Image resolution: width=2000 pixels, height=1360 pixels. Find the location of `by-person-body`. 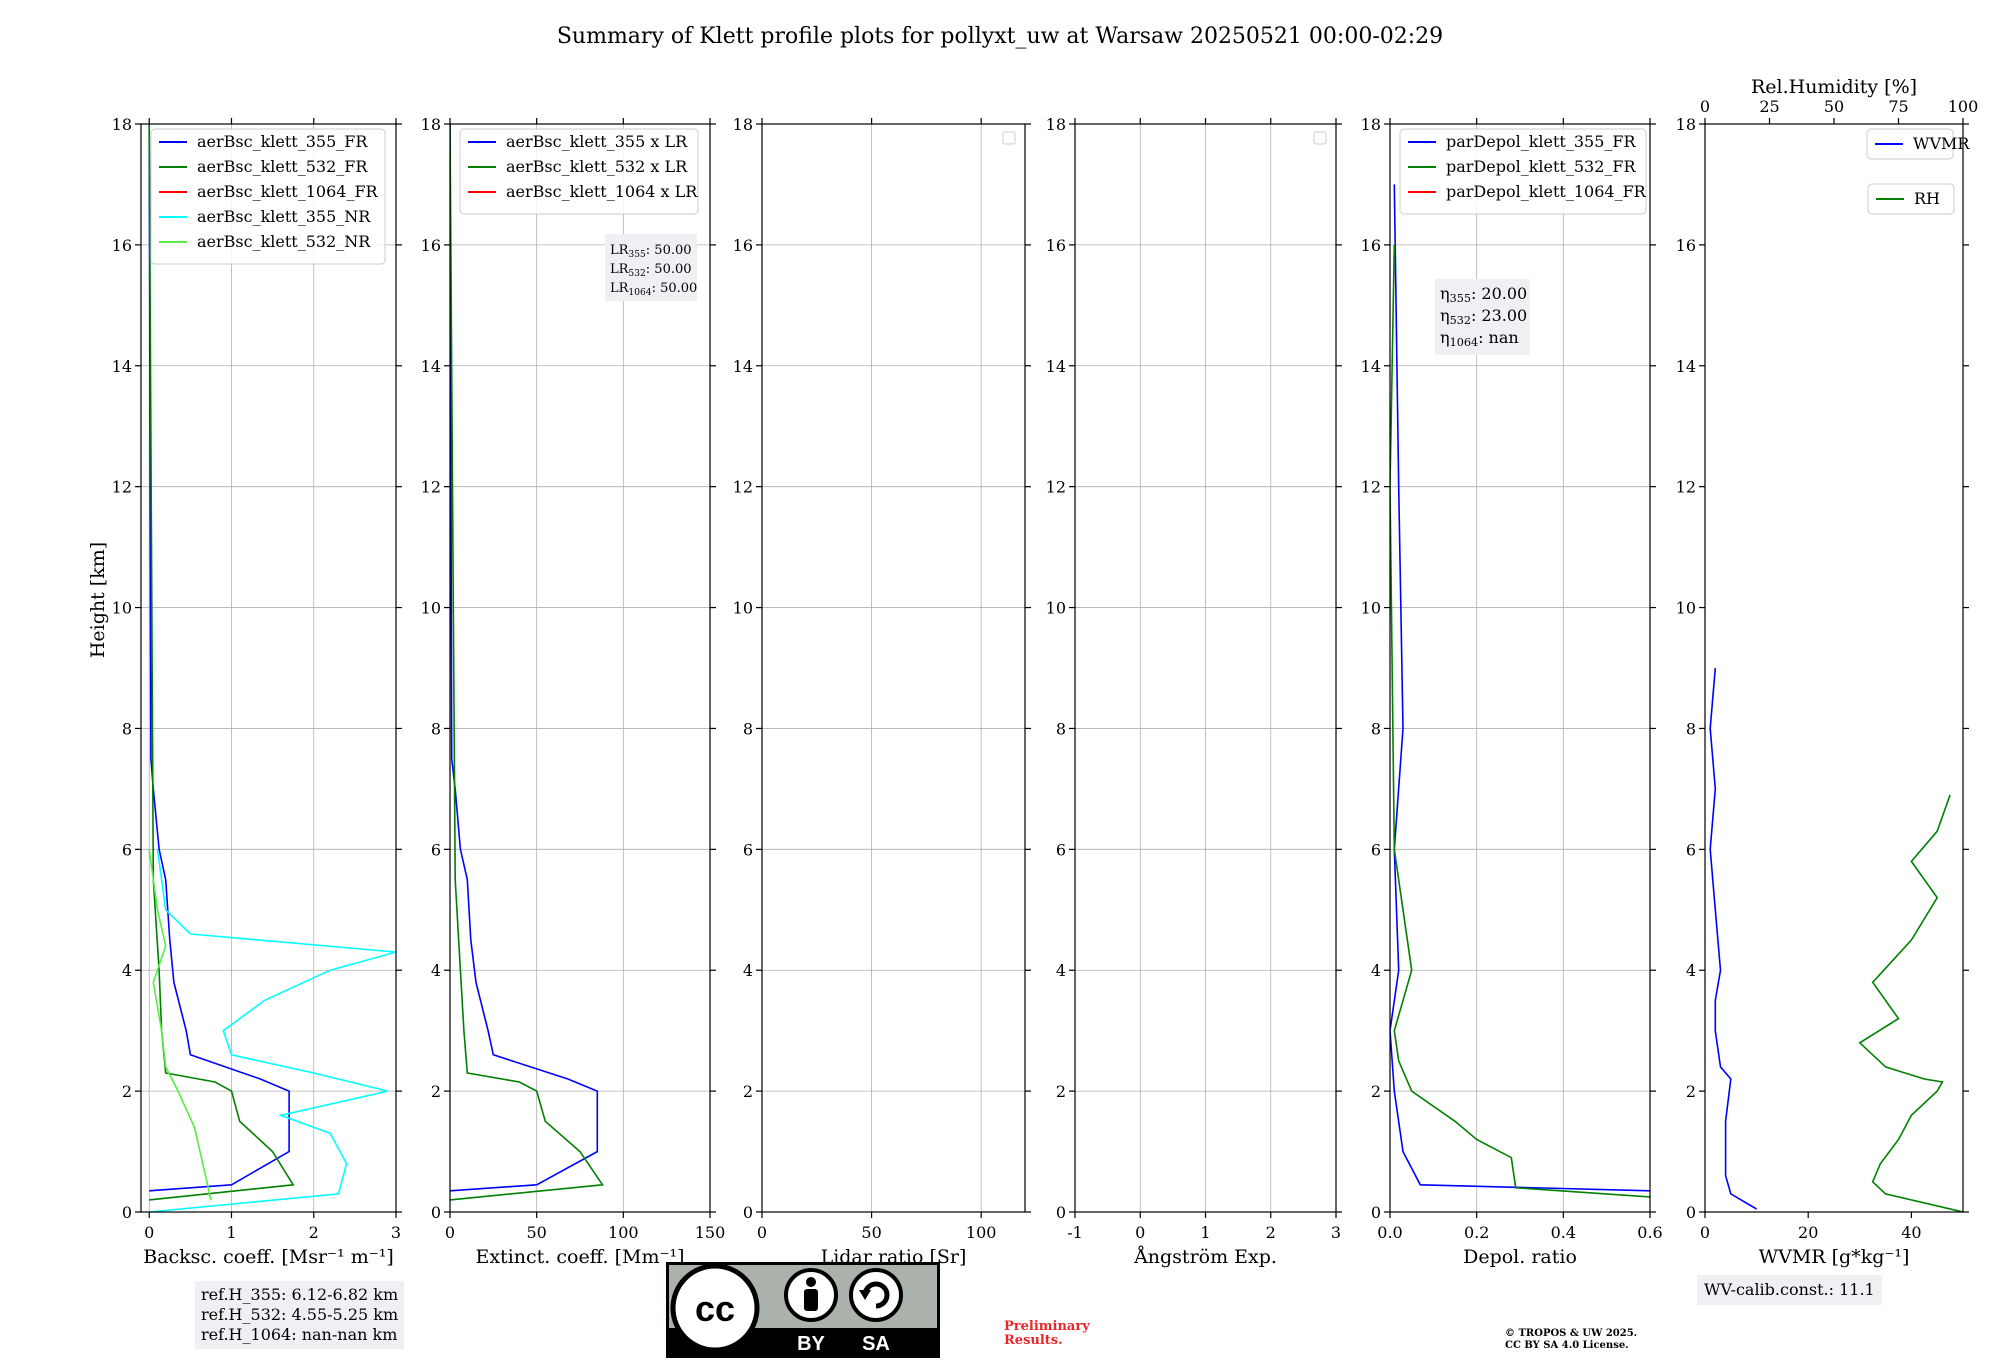

by-person-body is located at coordinates (811, 1300).